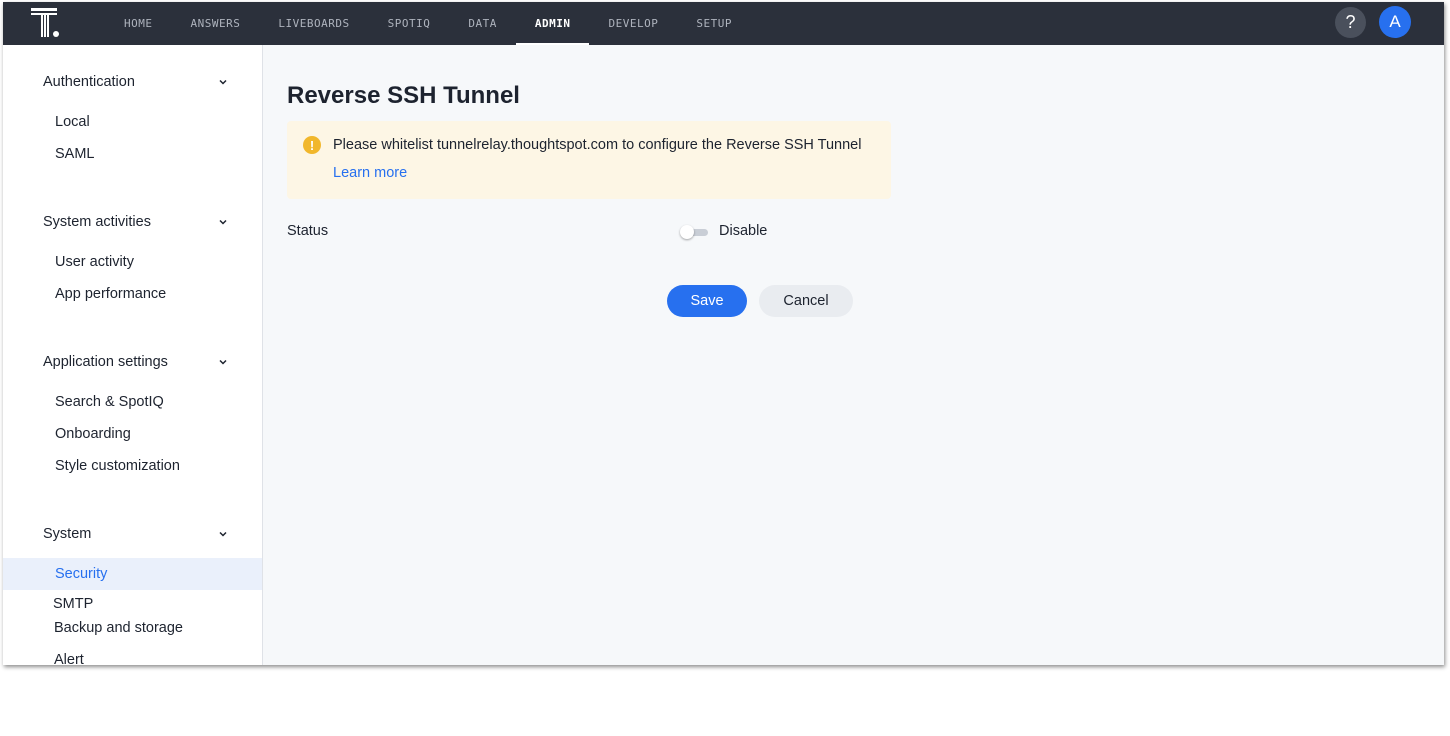 Image resolution: width=1450 pixels, height=736 pixels. I want to click on nav-admin: ADMIN, so click(552, 23).